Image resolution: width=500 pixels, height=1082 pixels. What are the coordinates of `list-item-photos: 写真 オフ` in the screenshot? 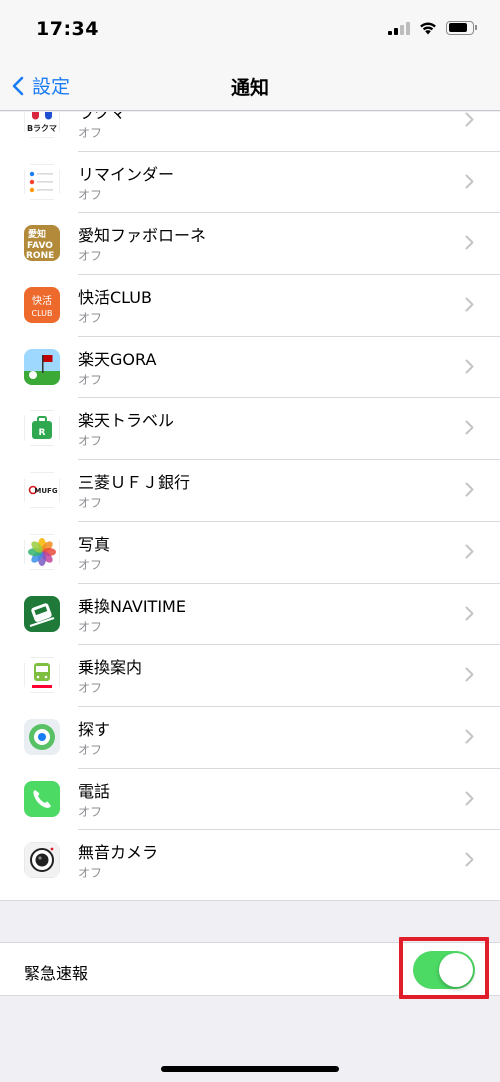 It's located at (250, 553).